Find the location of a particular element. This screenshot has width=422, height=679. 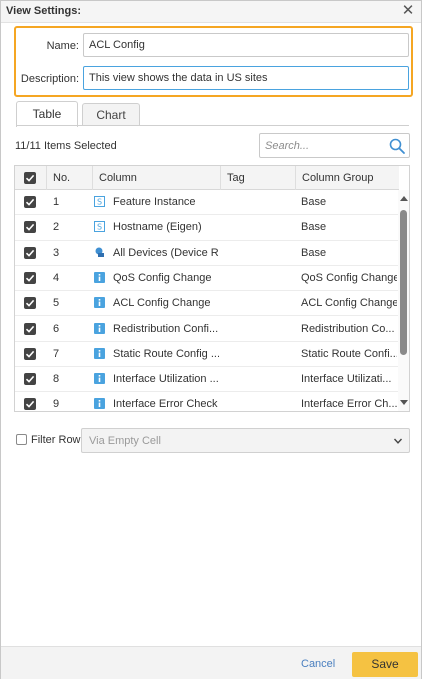

name-field: ACL Config is located at coordinates (246, 45).